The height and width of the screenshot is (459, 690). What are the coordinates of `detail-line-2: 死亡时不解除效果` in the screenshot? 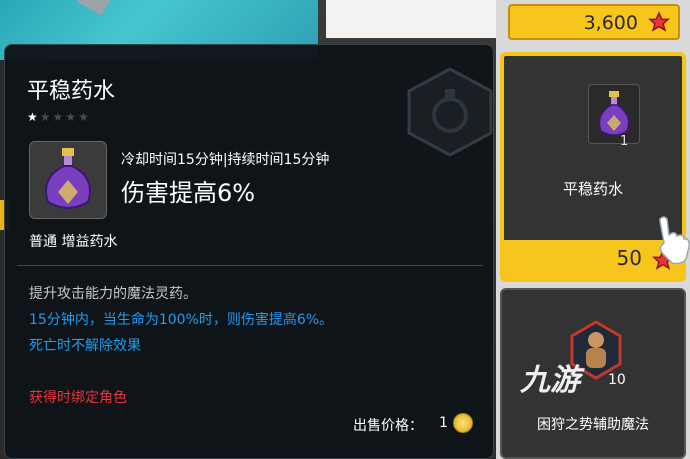 It's located at (85, 346).